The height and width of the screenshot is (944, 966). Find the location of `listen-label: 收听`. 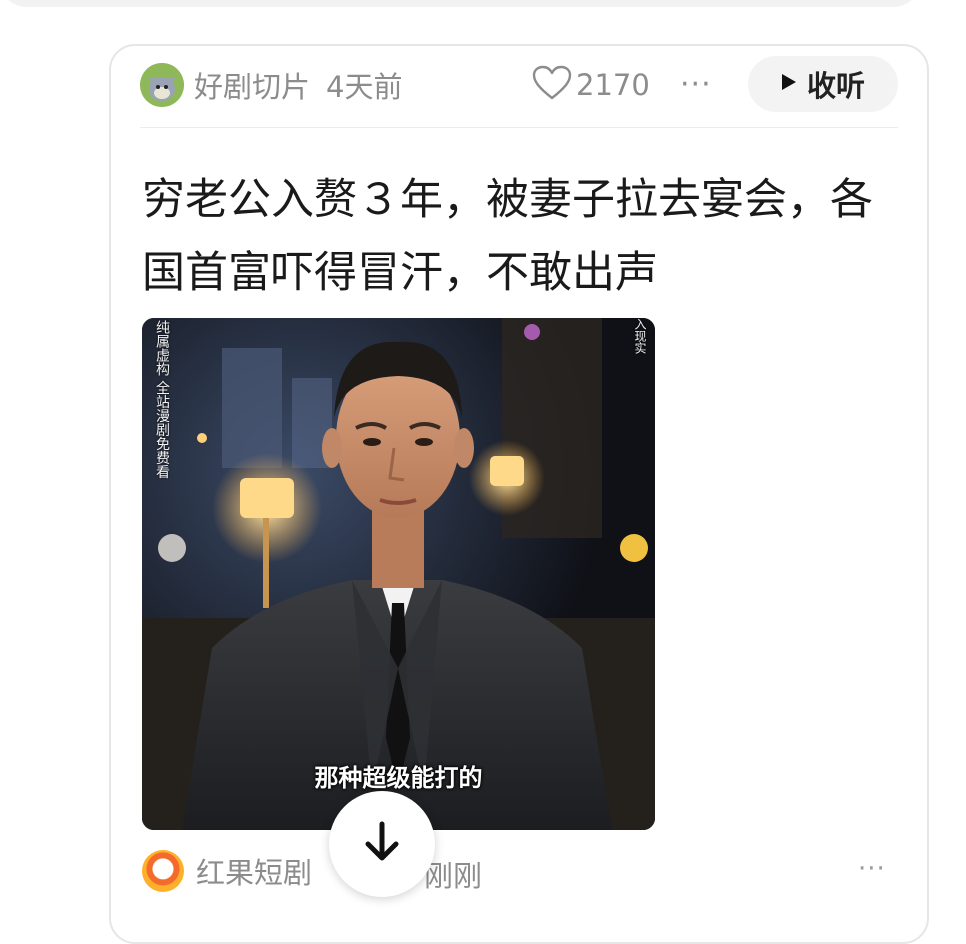

listen-label: 收听 is located at coordinates (835, 86).